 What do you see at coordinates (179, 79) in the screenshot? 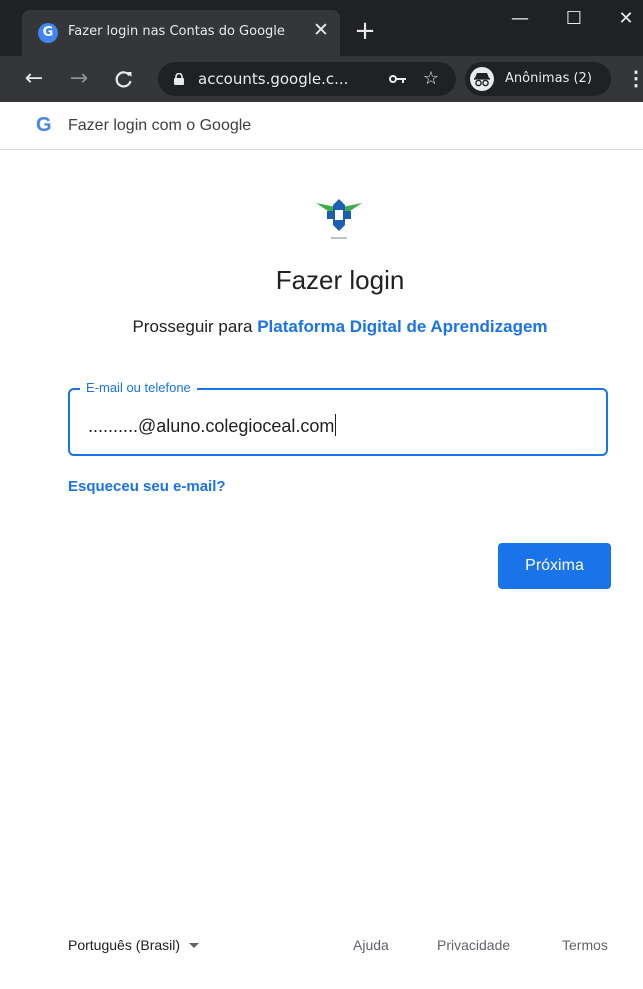
I see `lock-icon` at bounding box center [179, 79].